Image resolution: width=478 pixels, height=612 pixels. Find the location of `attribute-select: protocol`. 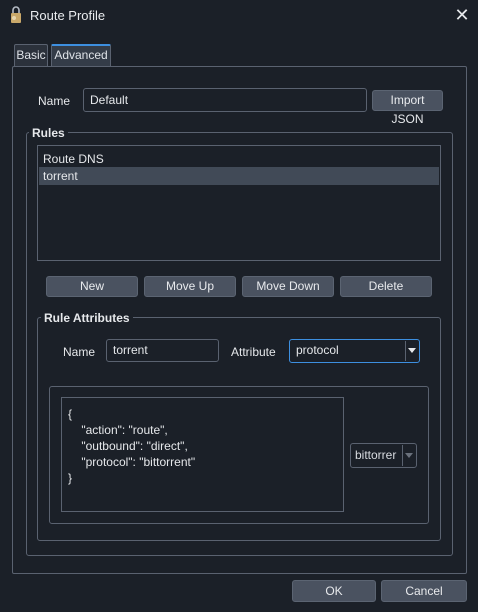

attribute-select: protocol is located at coordinates (354, 351).